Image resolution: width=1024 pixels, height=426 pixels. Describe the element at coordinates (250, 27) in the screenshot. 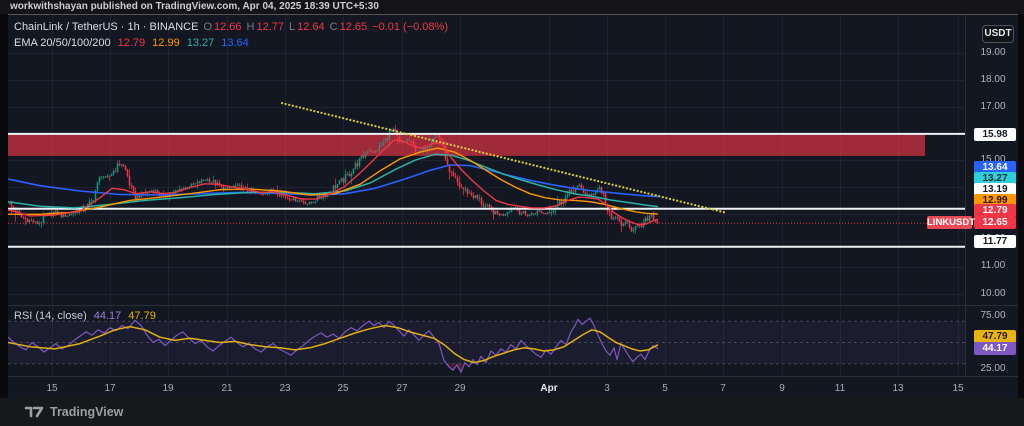

I see `high-label: H` at that location.